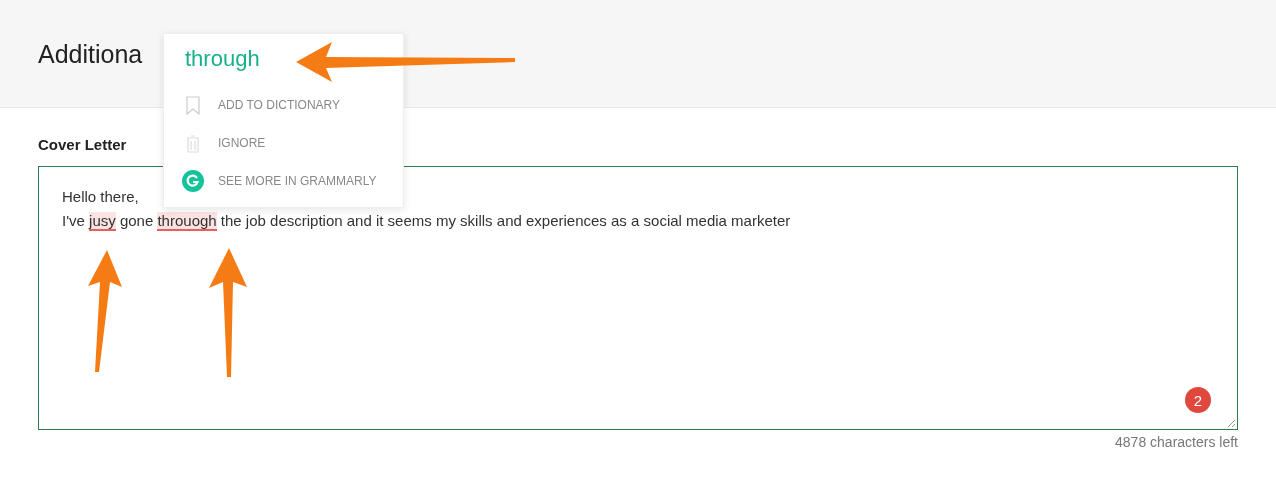  What do you see at coordinates (222, 59) in the screenshot?
I see `suggestion-item: through` at bounding box center [222, 59].